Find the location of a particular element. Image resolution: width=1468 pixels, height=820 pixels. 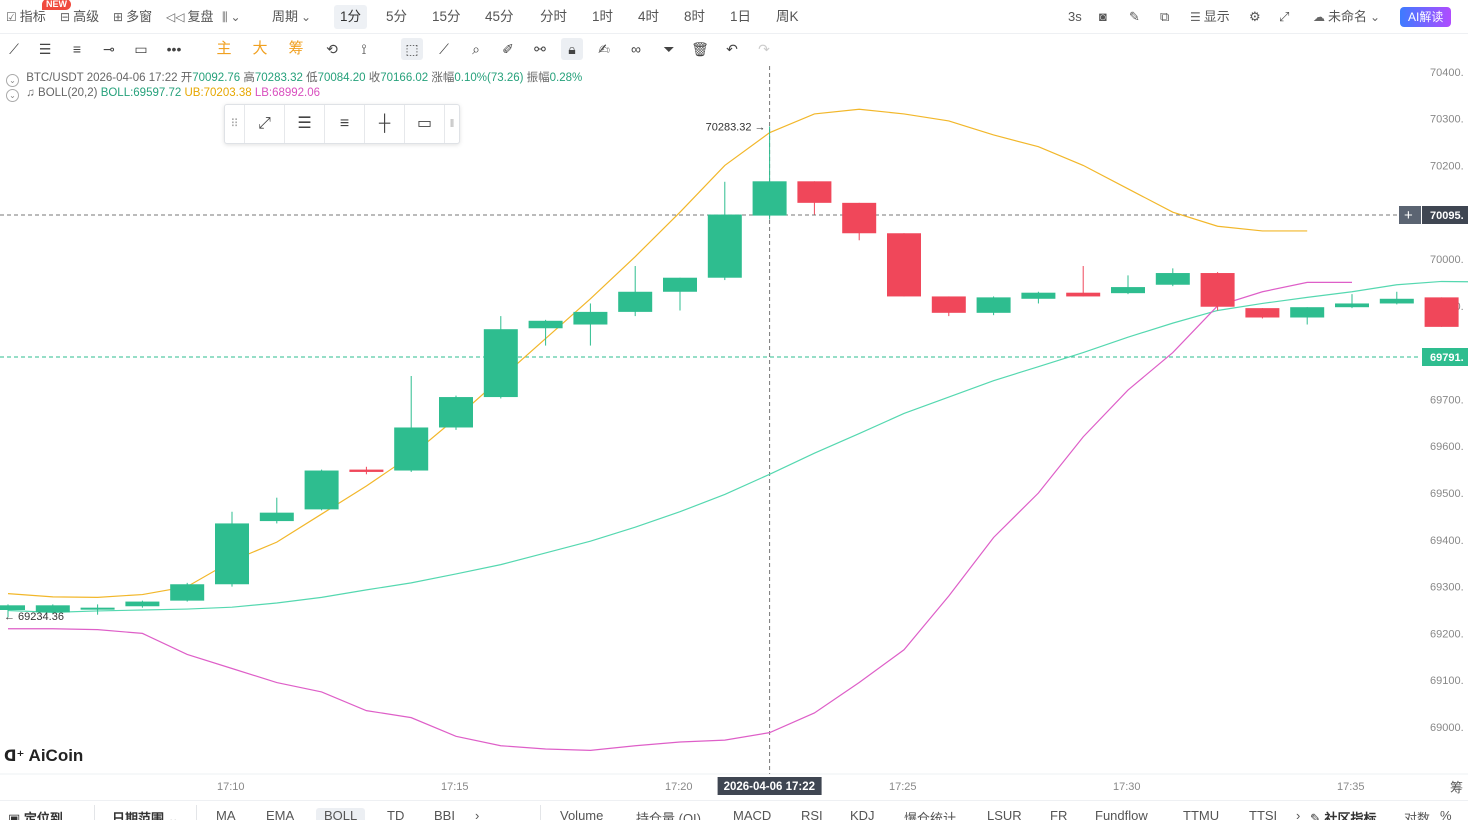

sub-rsi: RSI is located at coordinates (812, 814).